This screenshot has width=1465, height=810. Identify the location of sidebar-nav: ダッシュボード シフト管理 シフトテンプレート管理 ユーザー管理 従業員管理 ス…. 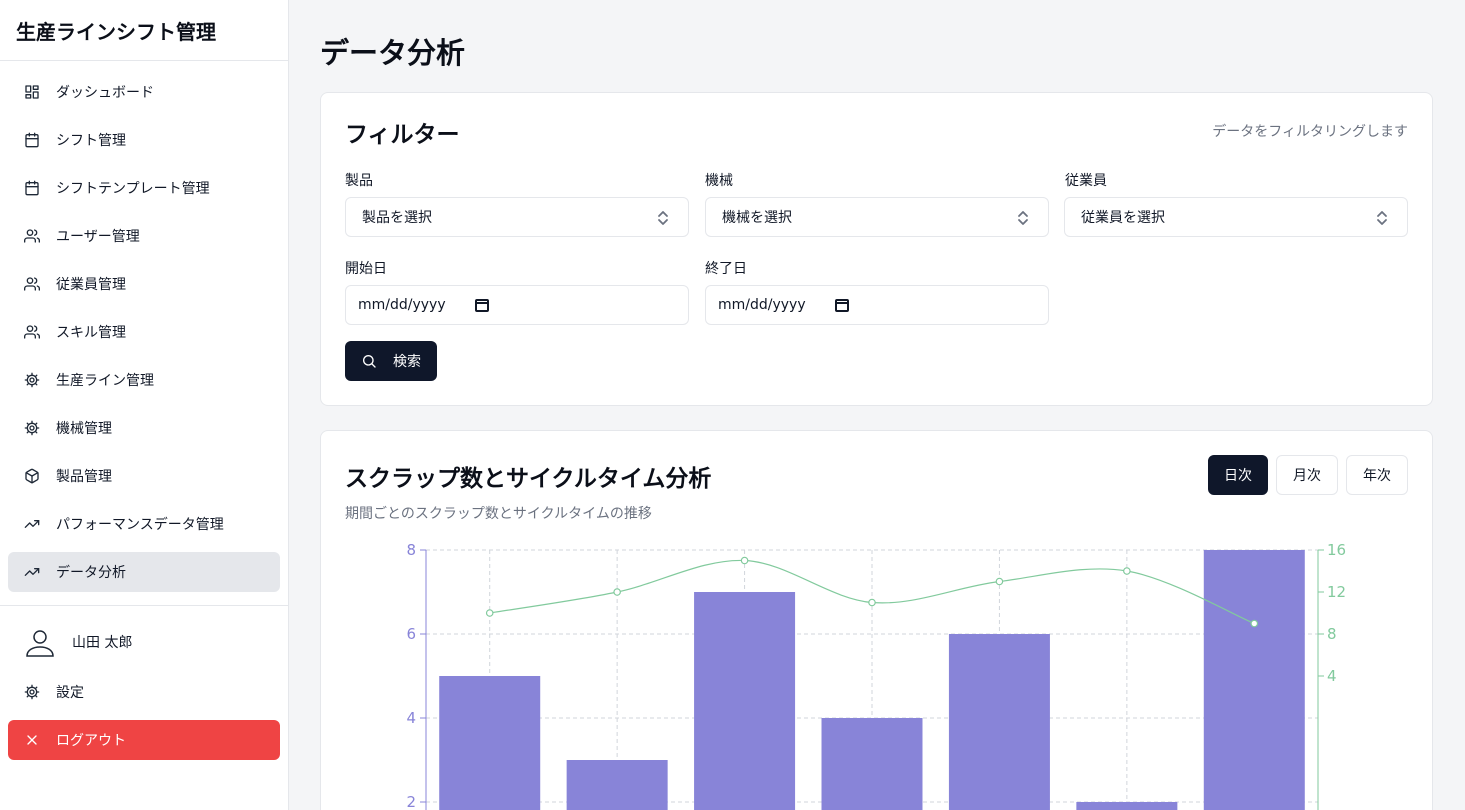
(144, 326).